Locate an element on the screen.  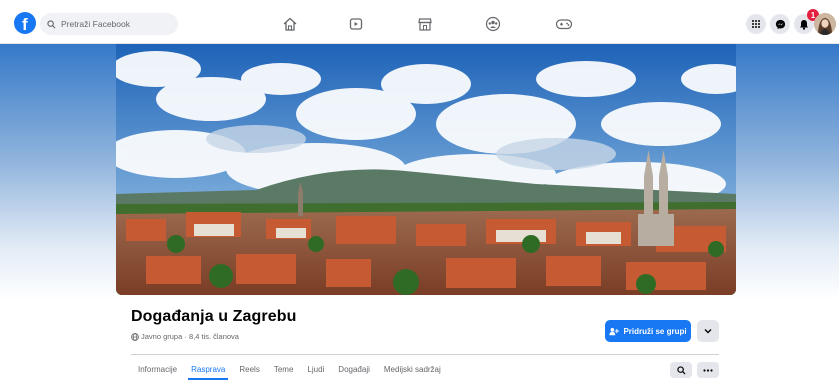
gaming-icon is located at coordinates (564, 24).